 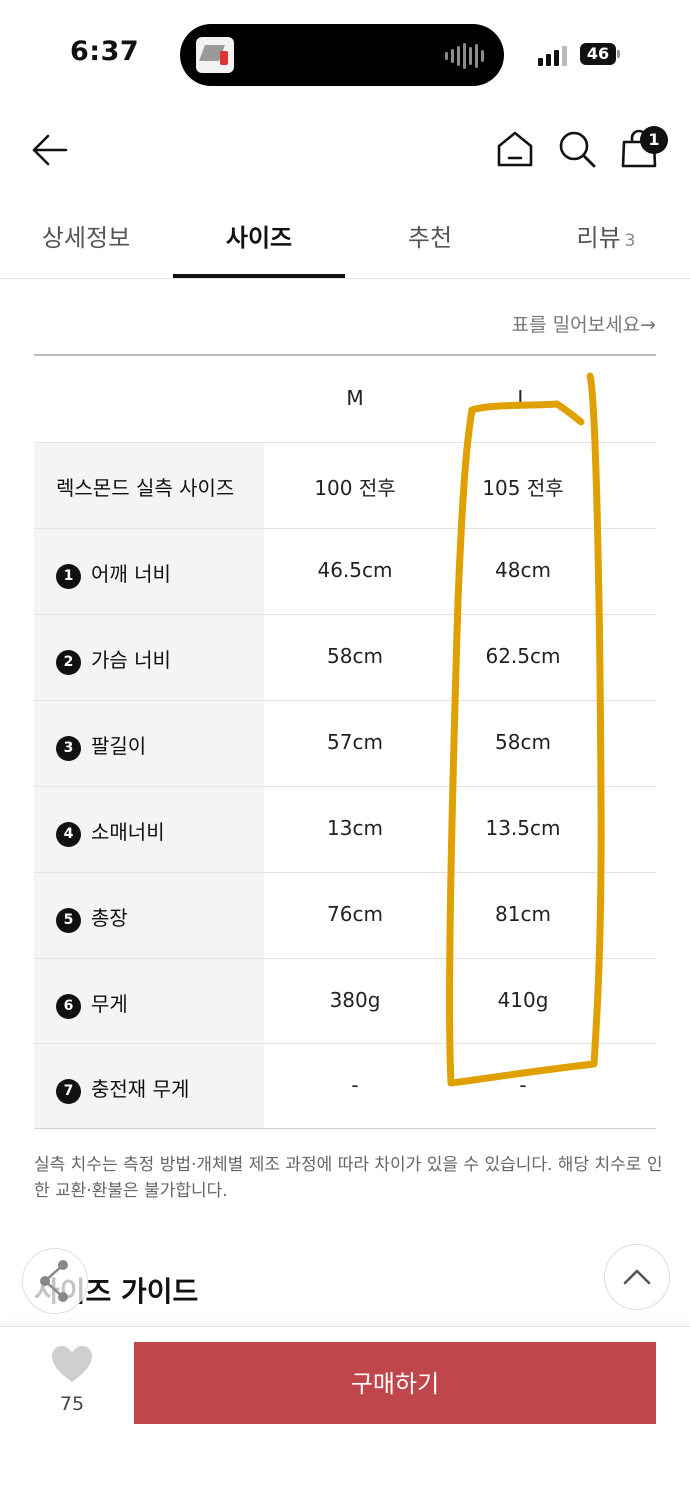 What do you see at coordinates (109, 1004) in the screenshot?
I see `row-label: 무게` at bounding box center [109, 1004].